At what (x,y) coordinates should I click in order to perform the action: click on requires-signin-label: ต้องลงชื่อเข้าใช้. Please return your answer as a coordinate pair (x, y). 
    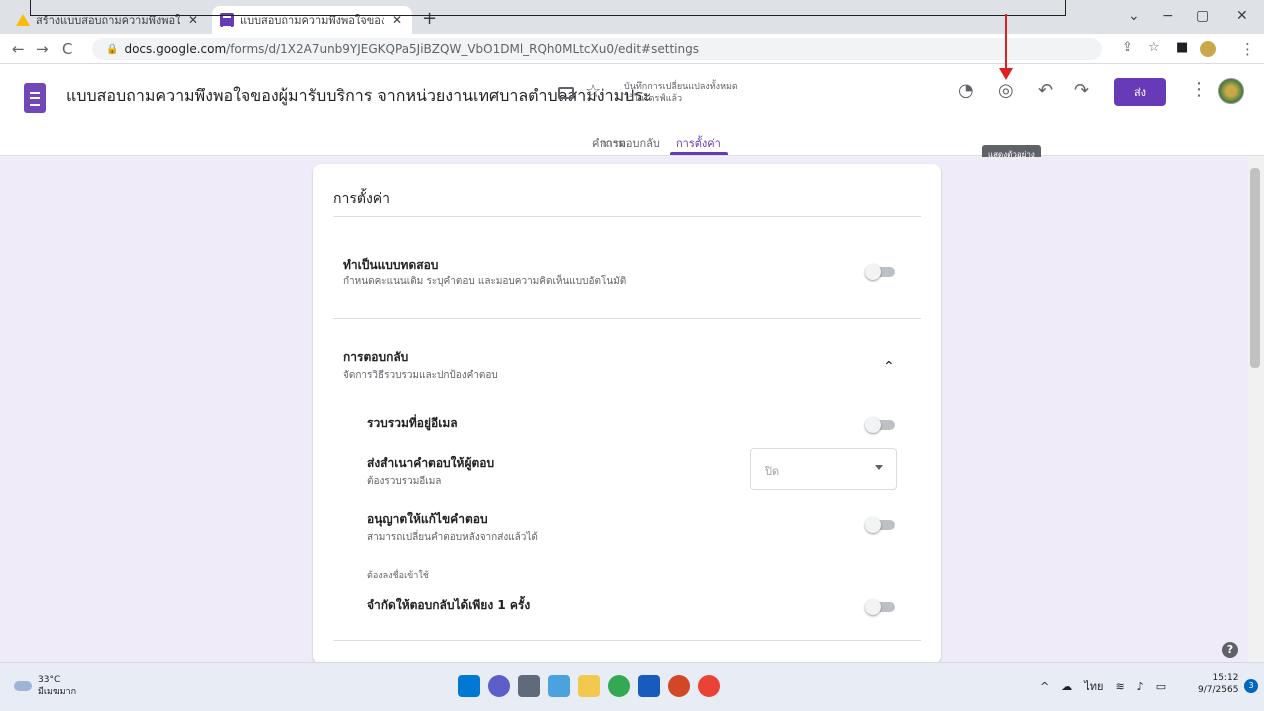
    Looking at the image, I should click on (398, 576).